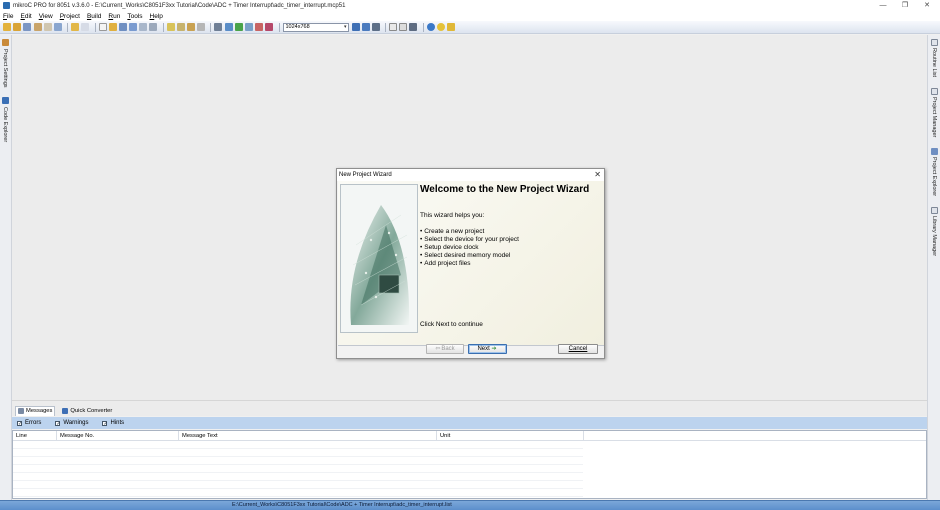 This screenshot has height=510, width=940. Describe the element at coordinates (228, 27) in the screenshot. I see `build-all-icon` at that location.